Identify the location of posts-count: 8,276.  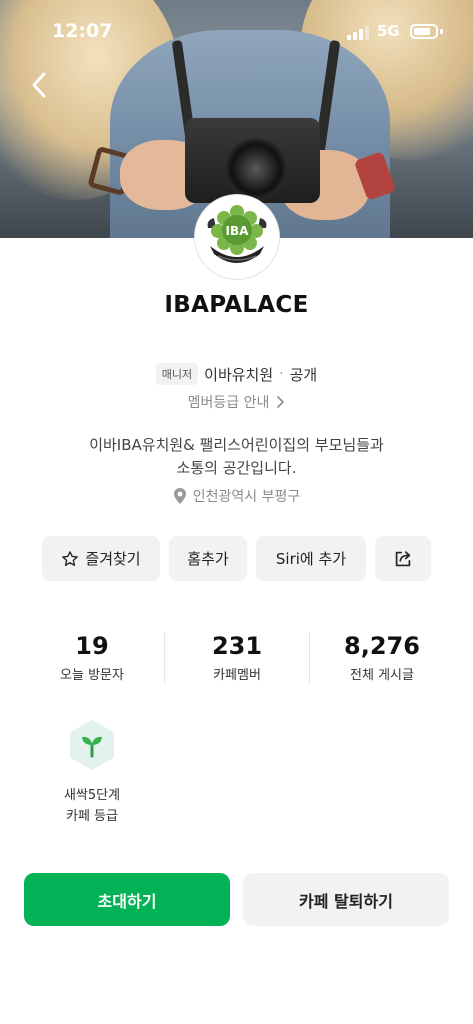
(382, 646).